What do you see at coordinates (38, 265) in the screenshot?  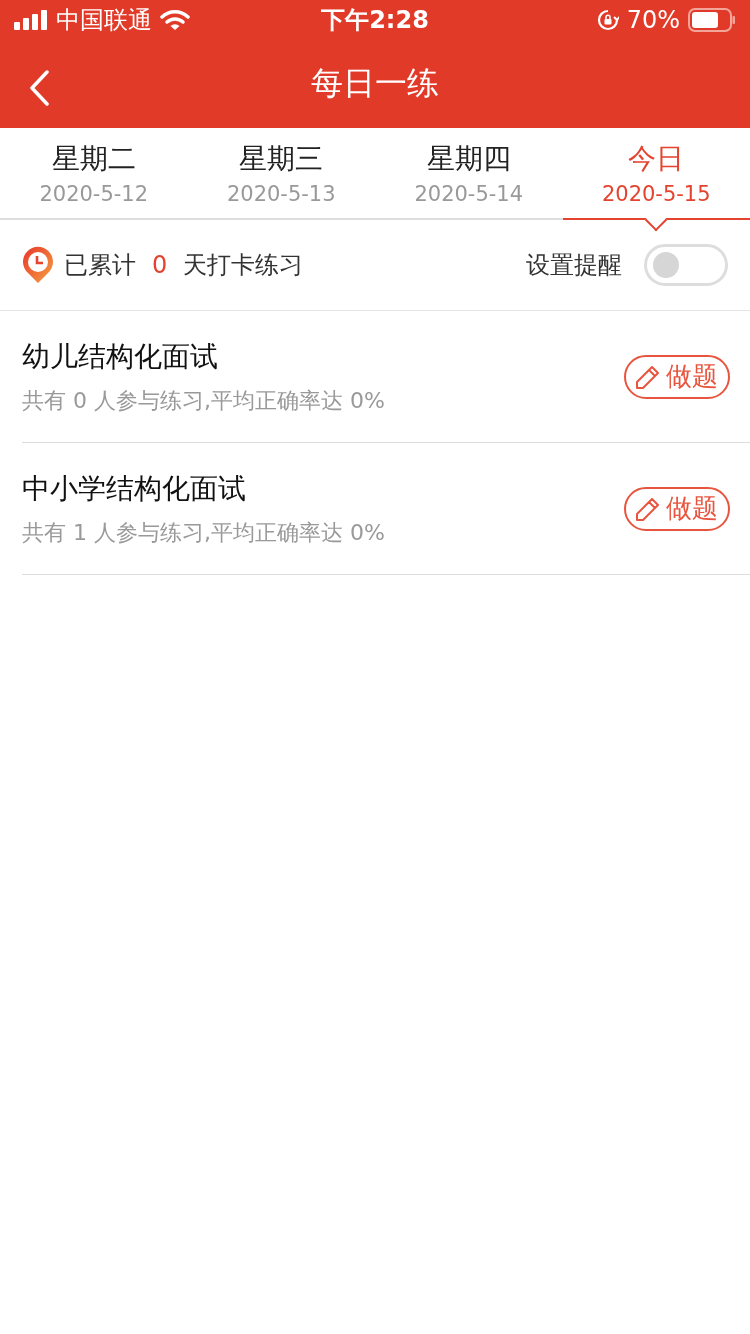 I see `clock-pin-icon` at bounding box center [38, 265].